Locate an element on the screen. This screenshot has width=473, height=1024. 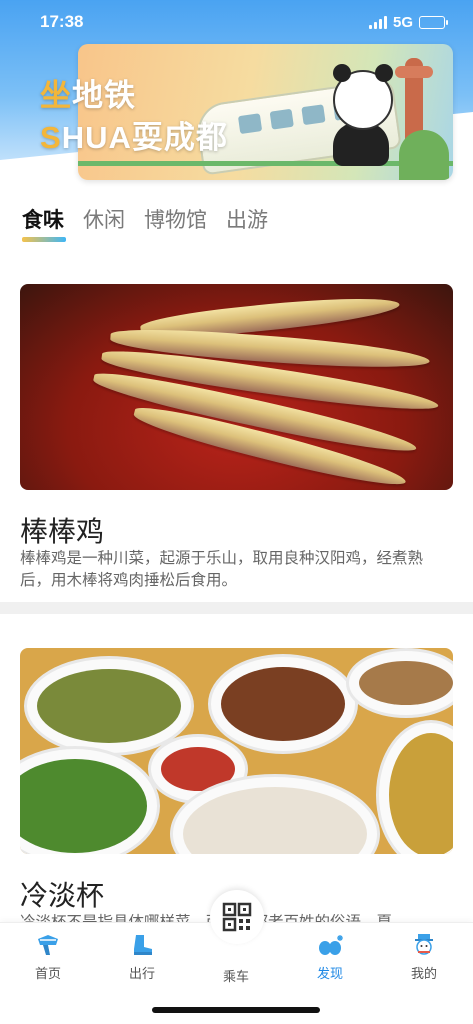
home-scarf-icon is located at coordinates (48, 945).